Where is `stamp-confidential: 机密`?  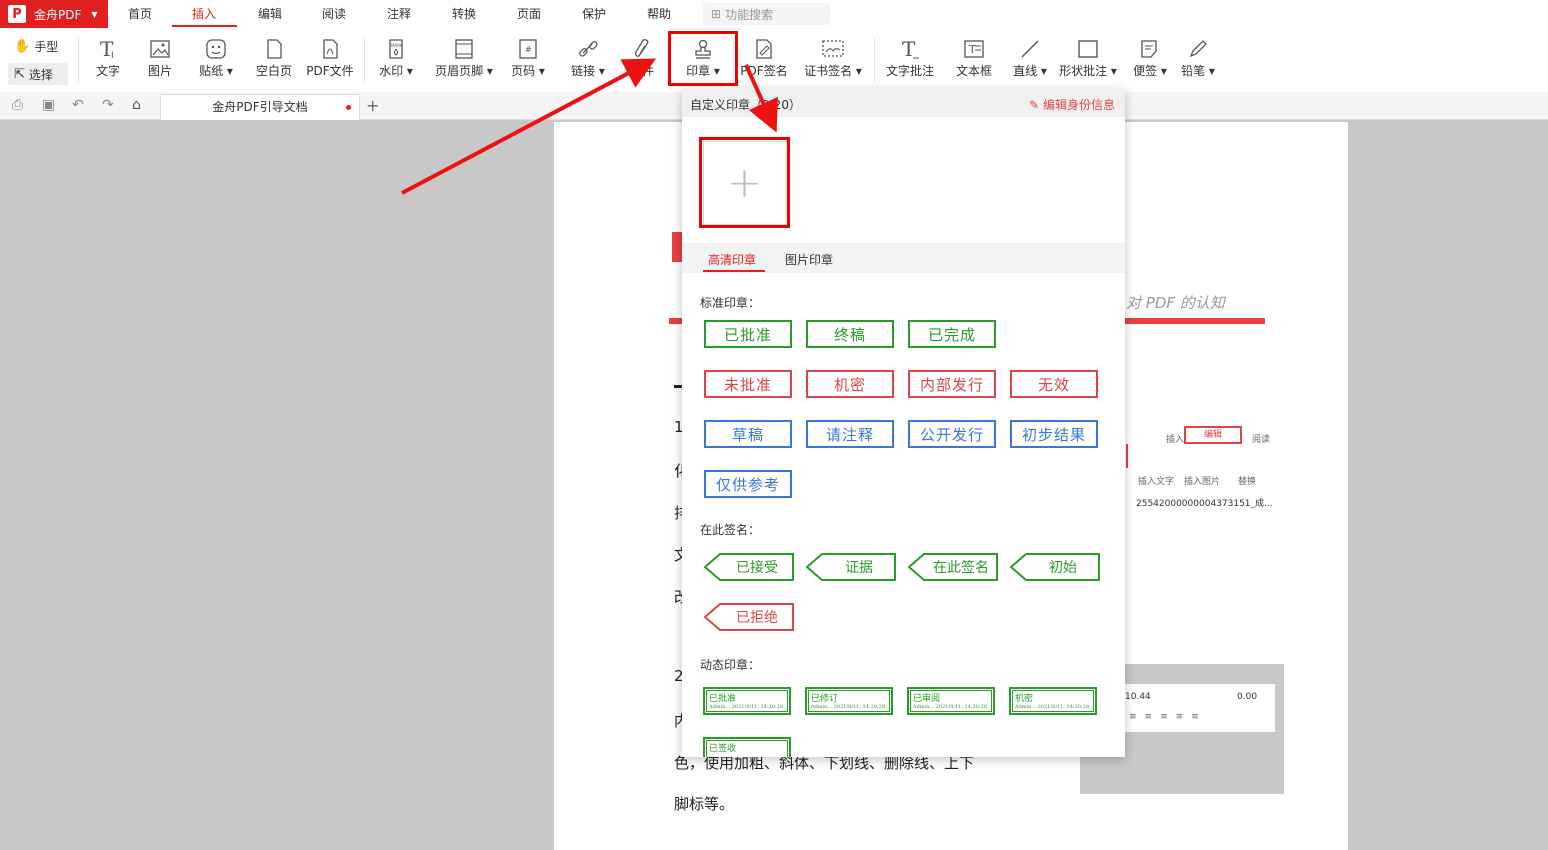
stamp-confidential: 机密 is located at coordinates (850, 384).